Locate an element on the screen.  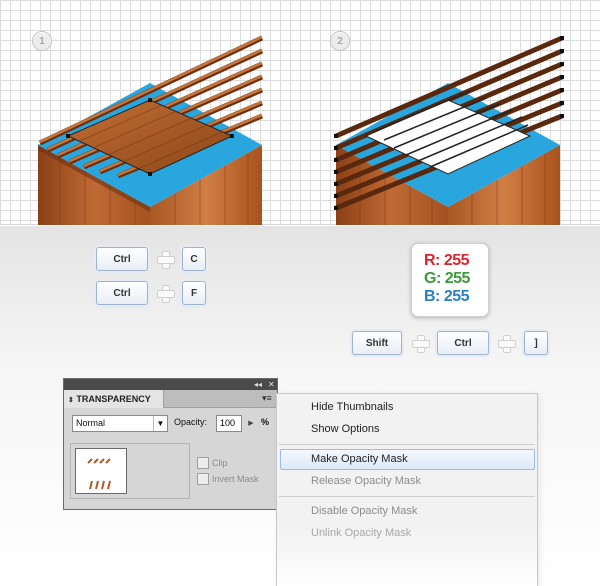
percent-sign: % is located at coordinates (265, 422).